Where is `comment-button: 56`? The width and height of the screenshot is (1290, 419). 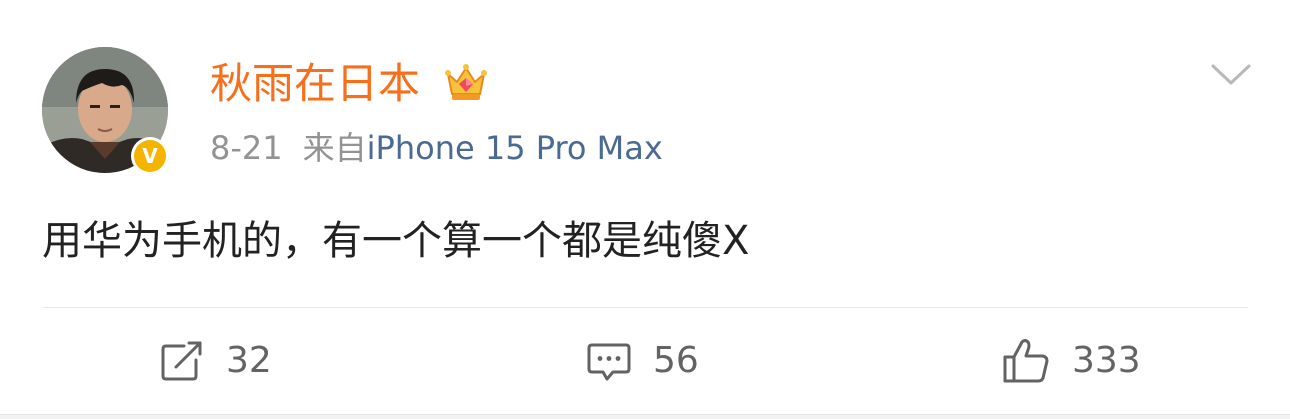 comment-button: 56 is located at coordinates (643, 361).